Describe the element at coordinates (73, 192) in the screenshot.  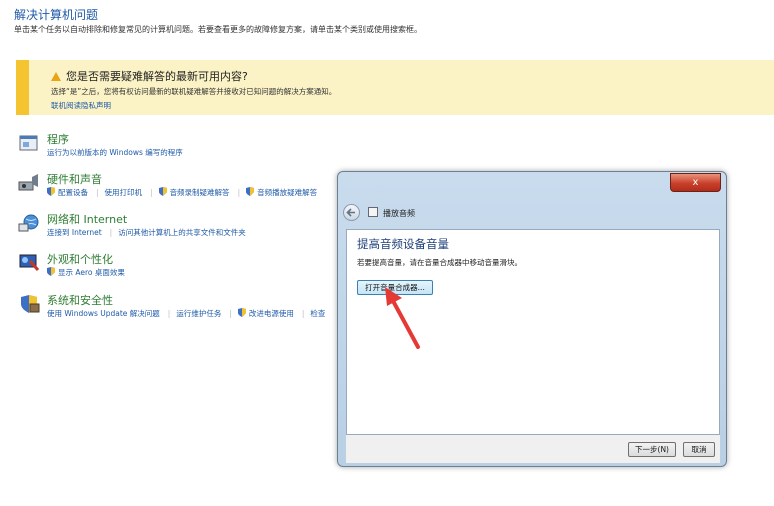
I see `link-configure-device: 配置设备` at that location.